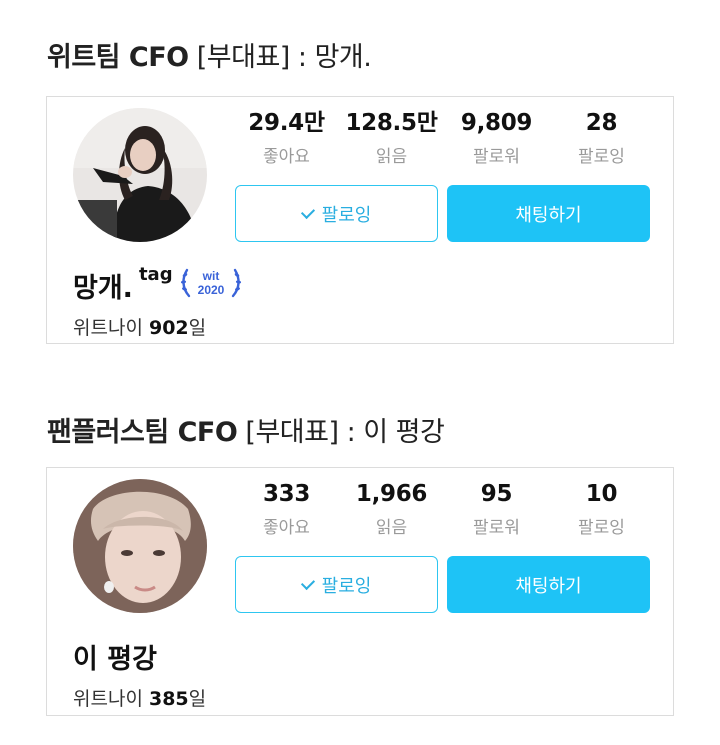  Describe the element at coordinates (601, 137) in the screenshot. I see `stat-following: 28 팔로잉` at that location.